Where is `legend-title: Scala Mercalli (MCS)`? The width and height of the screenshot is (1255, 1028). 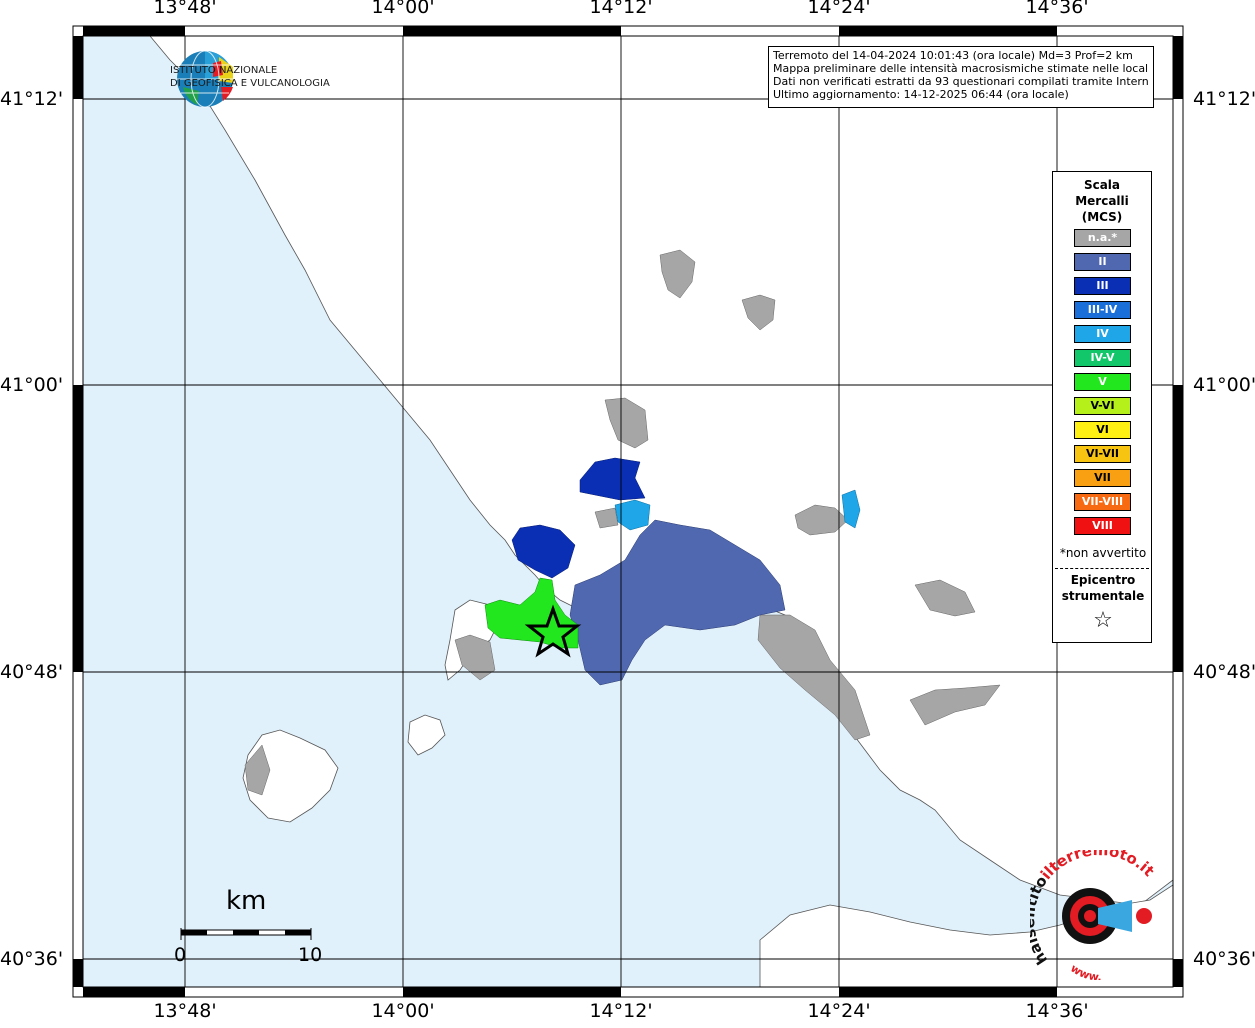
legend-title: Scala Mercalli (MCS) is located at coordinates (1102, 201).